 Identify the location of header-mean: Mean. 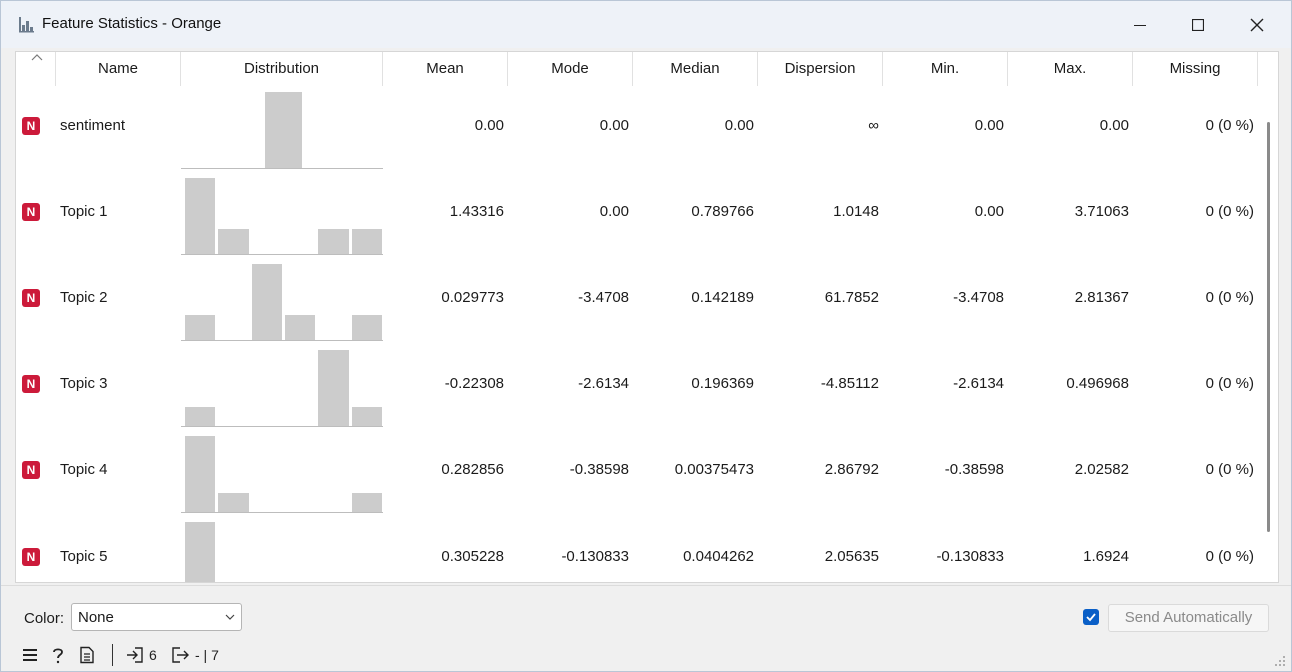
(445, 69).